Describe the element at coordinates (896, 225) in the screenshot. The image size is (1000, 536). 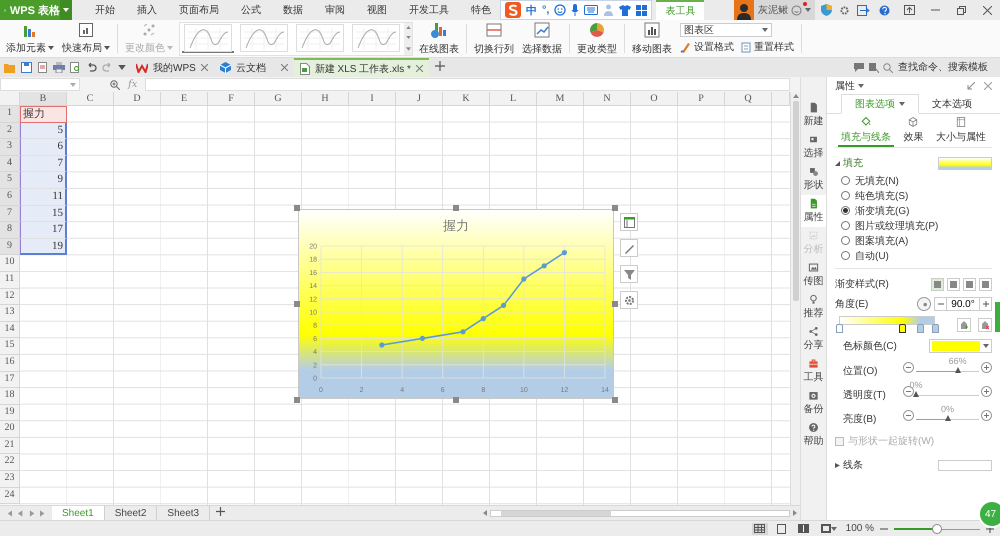
I see `radio-label: 图片或纹理填充(P)` at that location.